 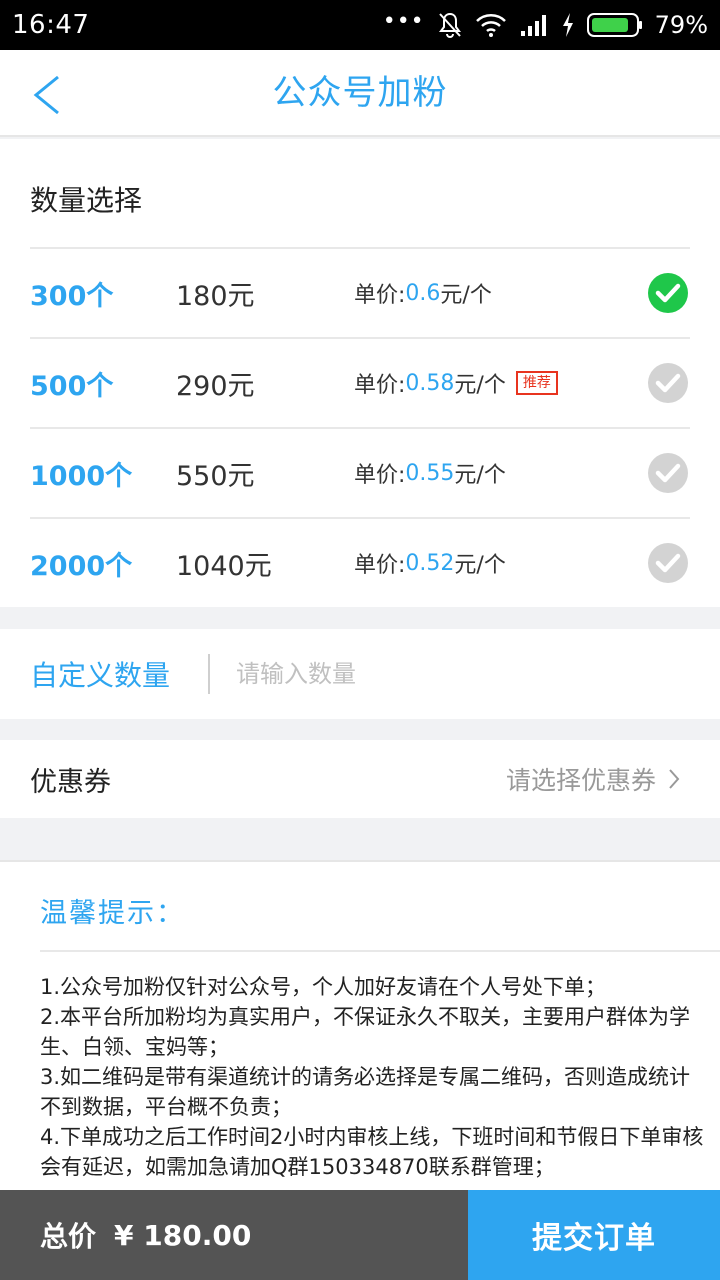 I want to click on unit-value: 0.55, so click(x=430, y=473).